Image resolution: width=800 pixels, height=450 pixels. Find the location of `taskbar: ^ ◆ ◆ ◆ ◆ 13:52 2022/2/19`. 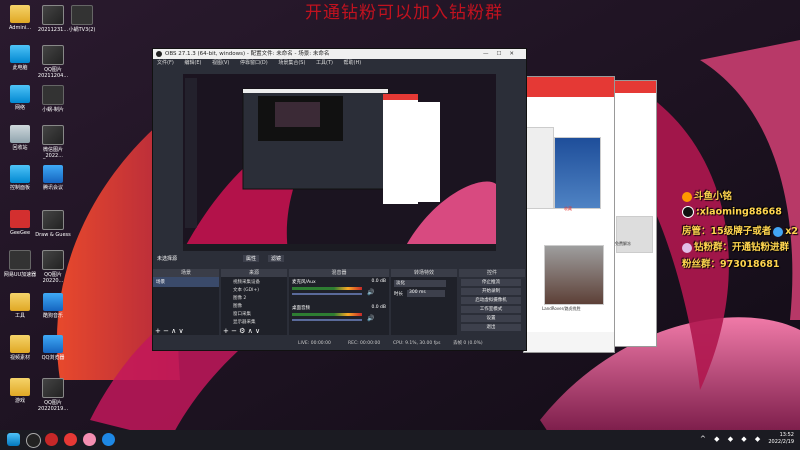

taskbar: ^ ◆ ◆ ◆ ◆ 13:52 2022/2/19 is located at coordinates (400, 440).